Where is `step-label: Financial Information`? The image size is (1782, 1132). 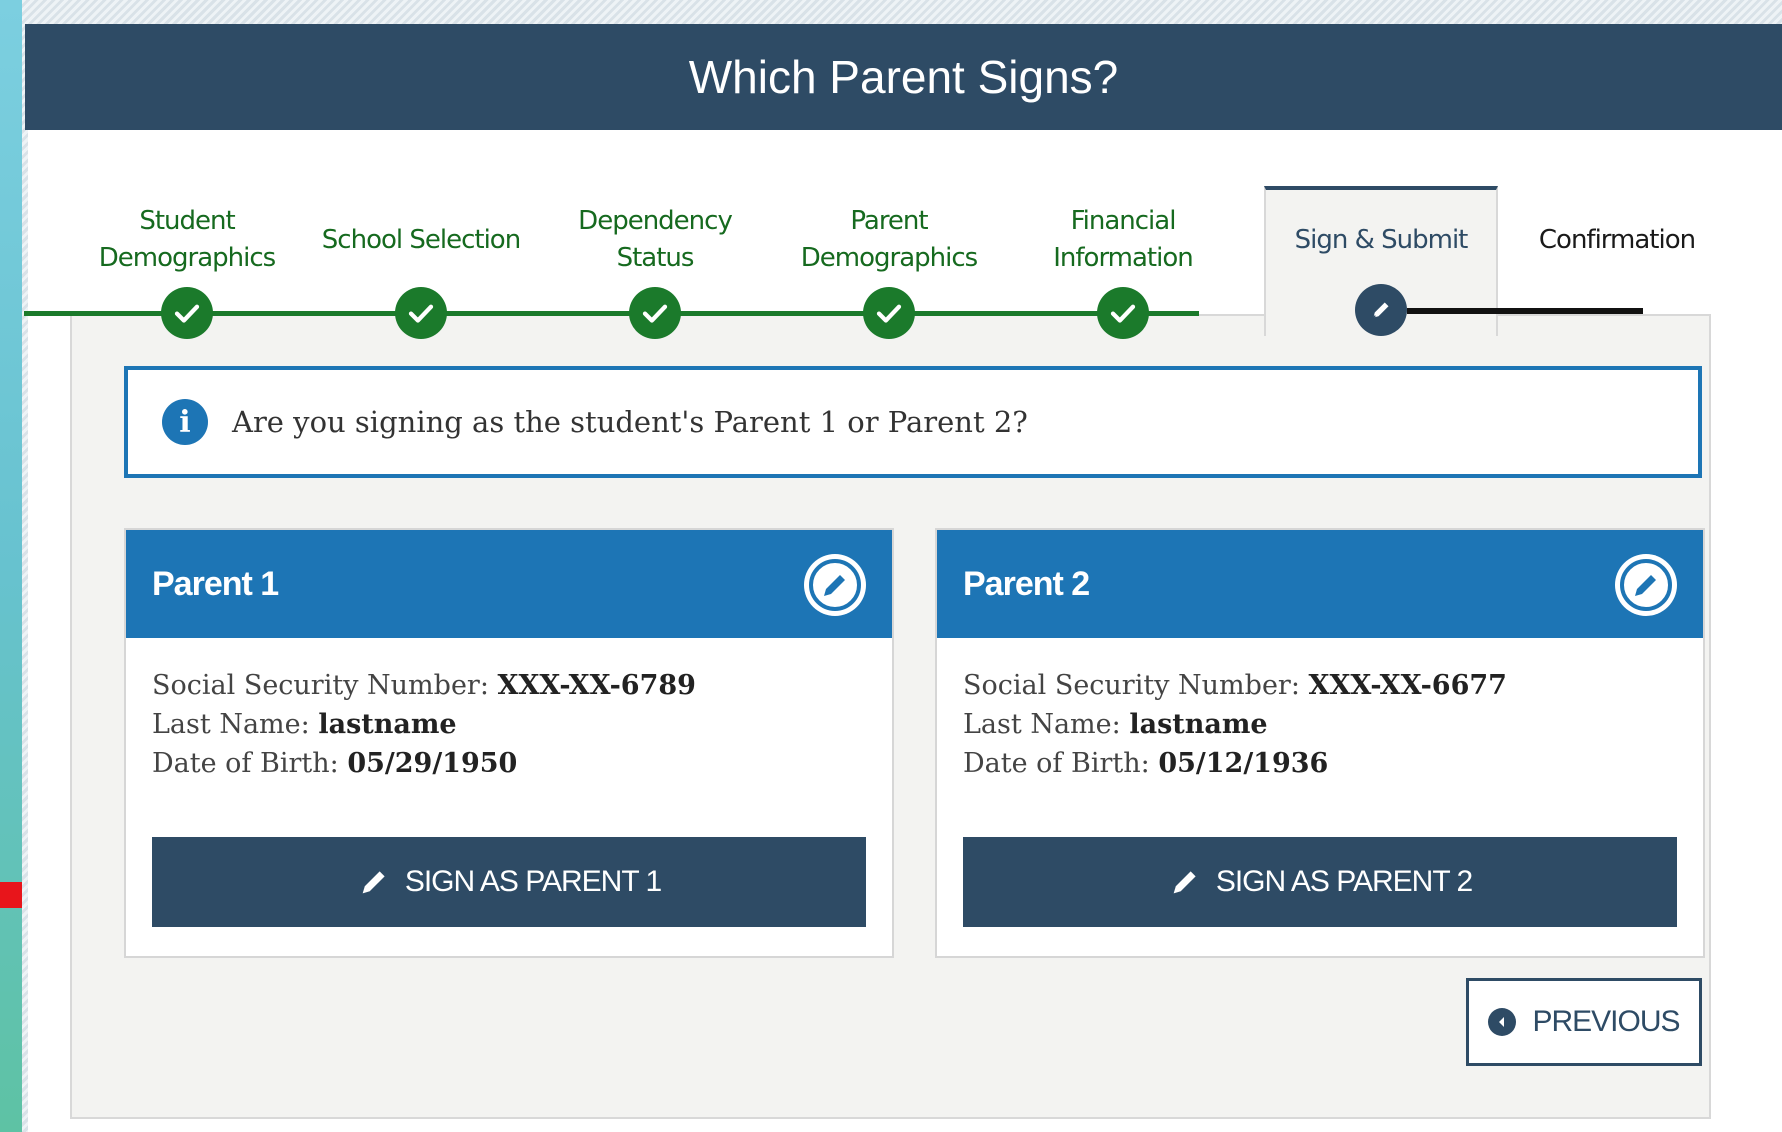
step-label: Financial Information is located at coordinates (1123, 239).